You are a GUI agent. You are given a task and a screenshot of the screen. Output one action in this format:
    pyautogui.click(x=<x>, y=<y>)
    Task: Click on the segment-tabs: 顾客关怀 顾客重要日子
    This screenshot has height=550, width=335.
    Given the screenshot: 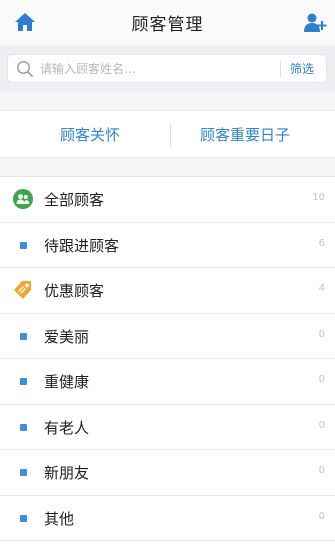 What is the action you would take?
    pyautogui.click(x=167, y=134)
    